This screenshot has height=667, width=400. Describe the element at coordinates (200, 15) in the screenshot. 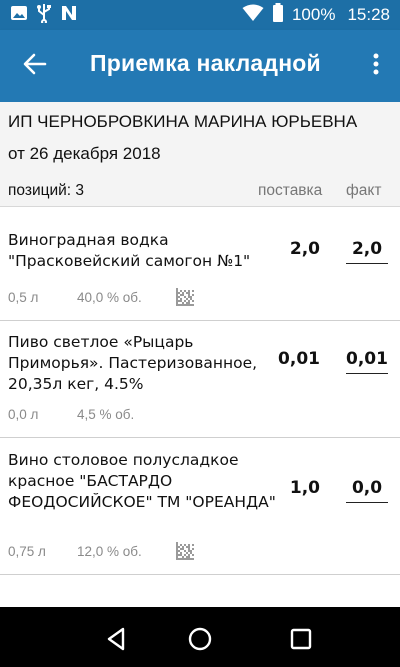

I see `status-bar: 100% 15:28` at that location.